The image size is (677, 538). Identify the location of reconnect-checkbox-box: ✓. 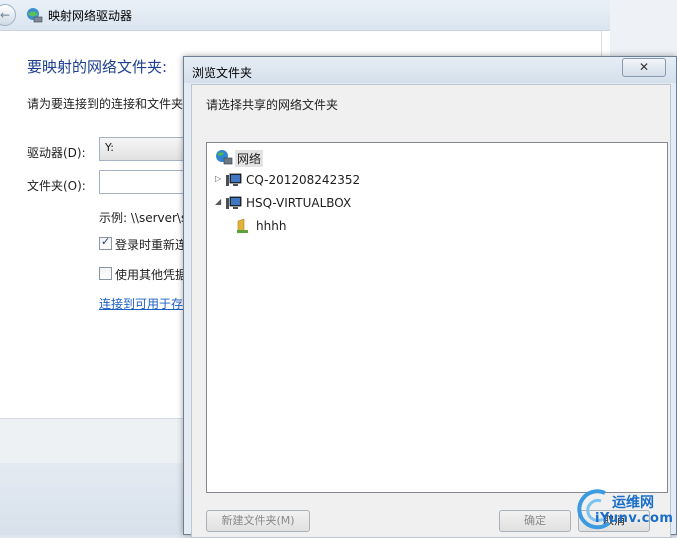
(105, 242).